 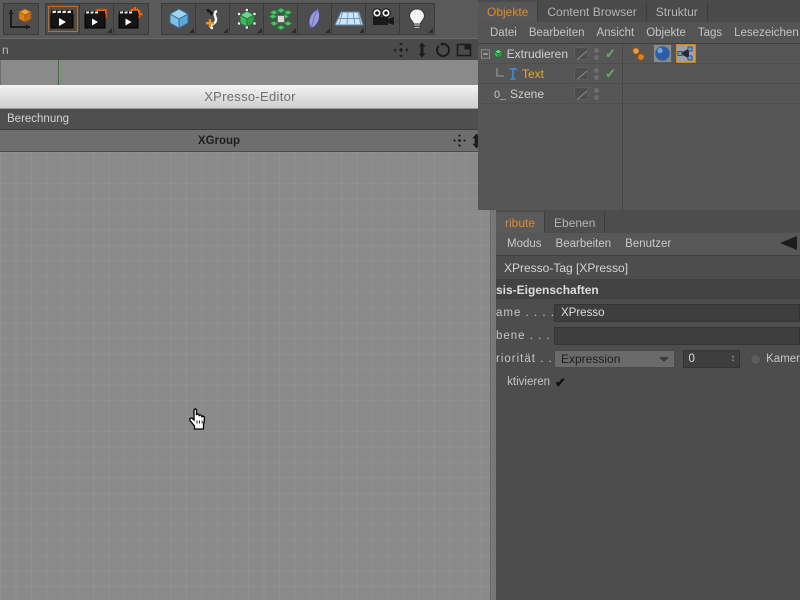 I want to click on expander-minus-icon, so click(x=486, y=54).